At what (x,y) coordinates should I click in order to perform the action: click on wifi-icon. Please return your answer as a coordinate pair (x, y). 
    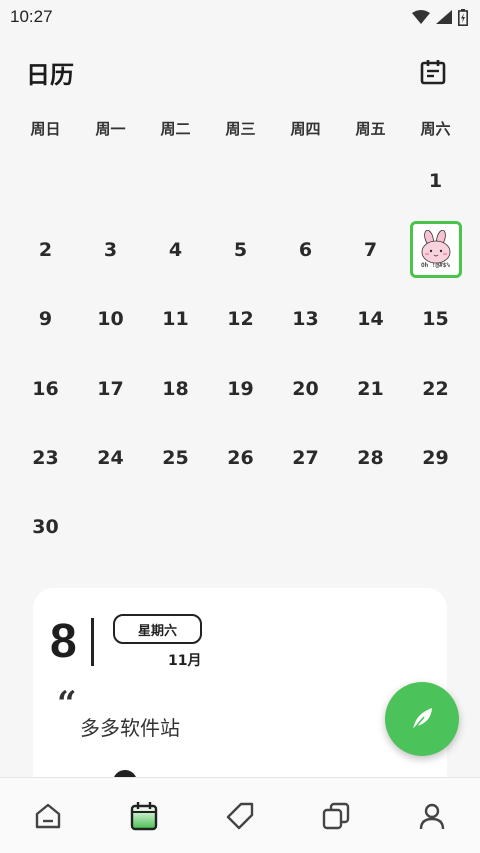
    Looking at the image, I should click on (421, 17).